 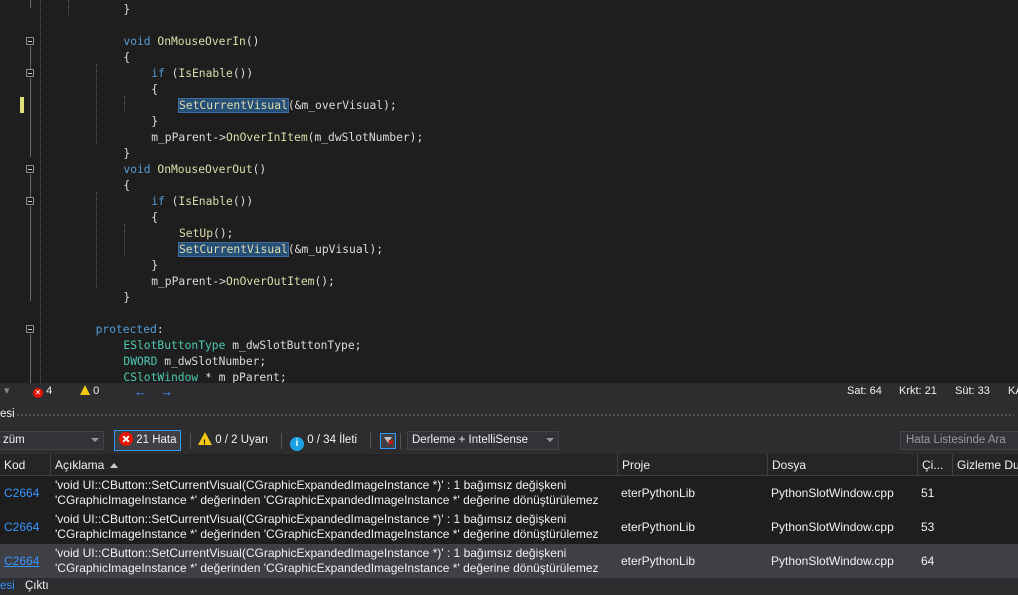 What do you see at coordinates (400, 441) in the screenshot?
I see `separator` at bounding box center [400, 441].